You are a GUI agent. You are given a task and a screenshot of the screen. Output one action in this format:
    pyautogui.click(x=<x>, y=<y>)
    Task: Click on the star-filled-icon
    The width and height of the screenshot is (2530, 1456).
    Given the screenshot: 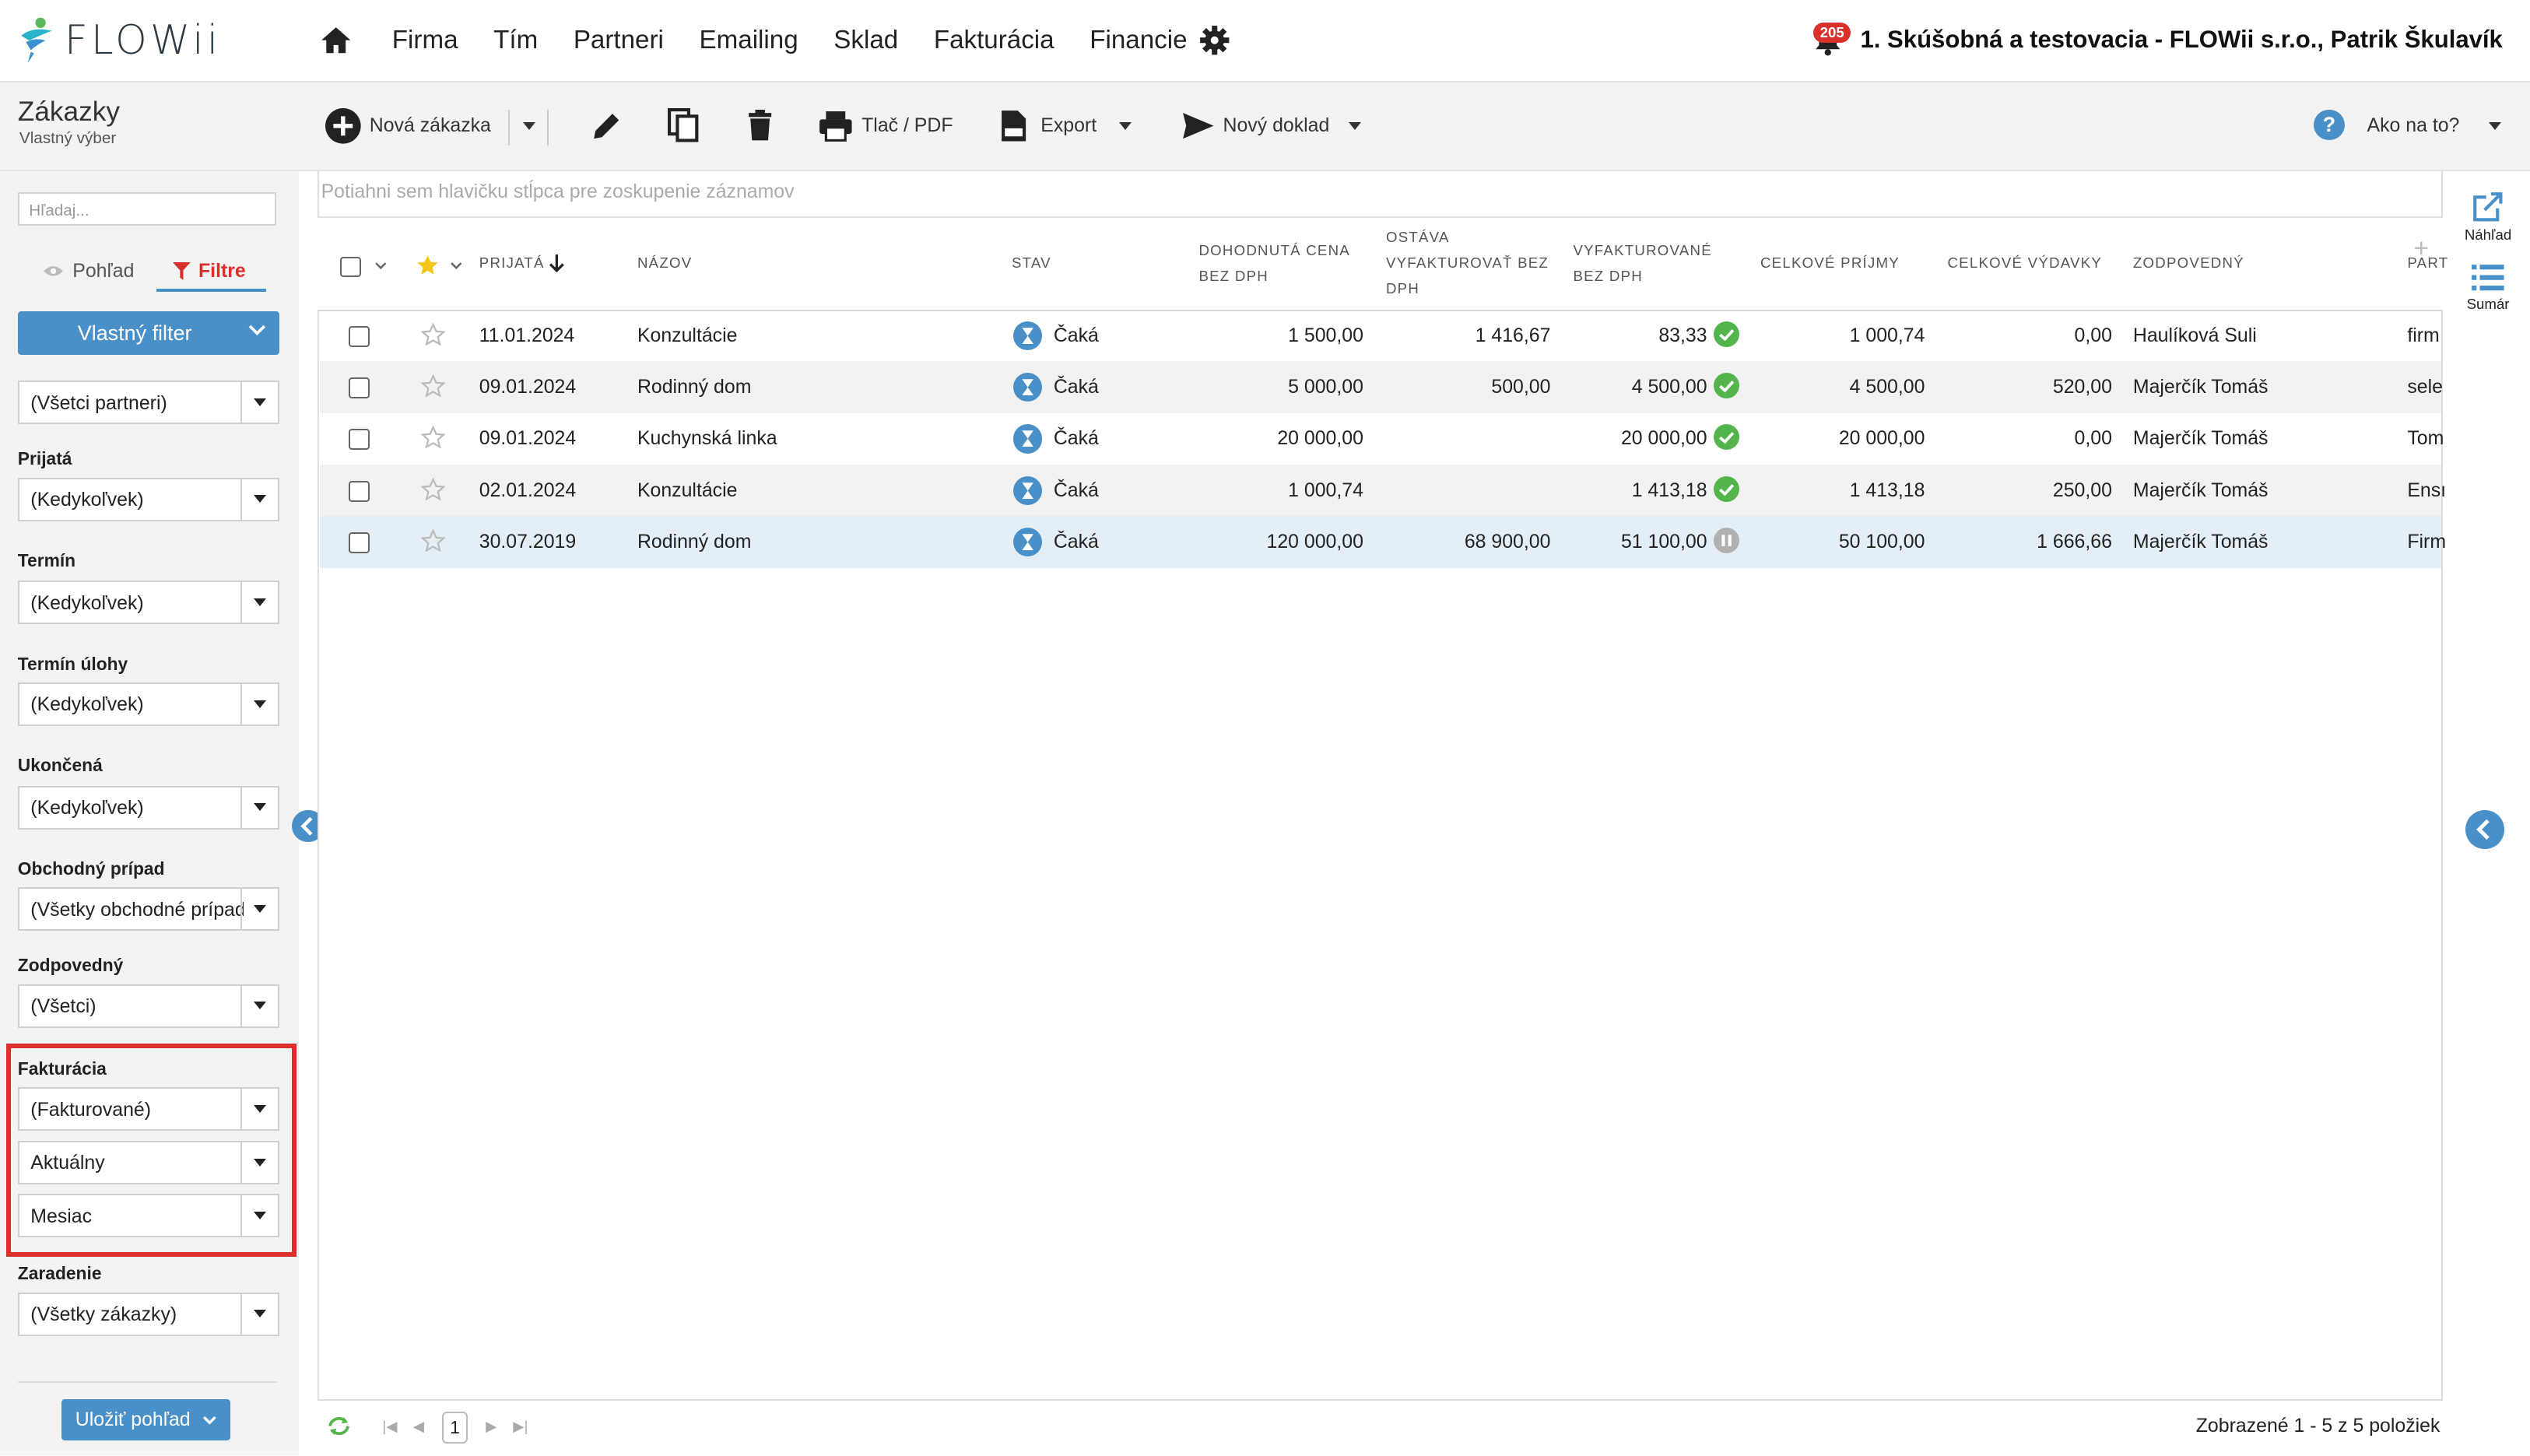 What is the action you would take?
    pyautogui.click(x=427, y=264)
    